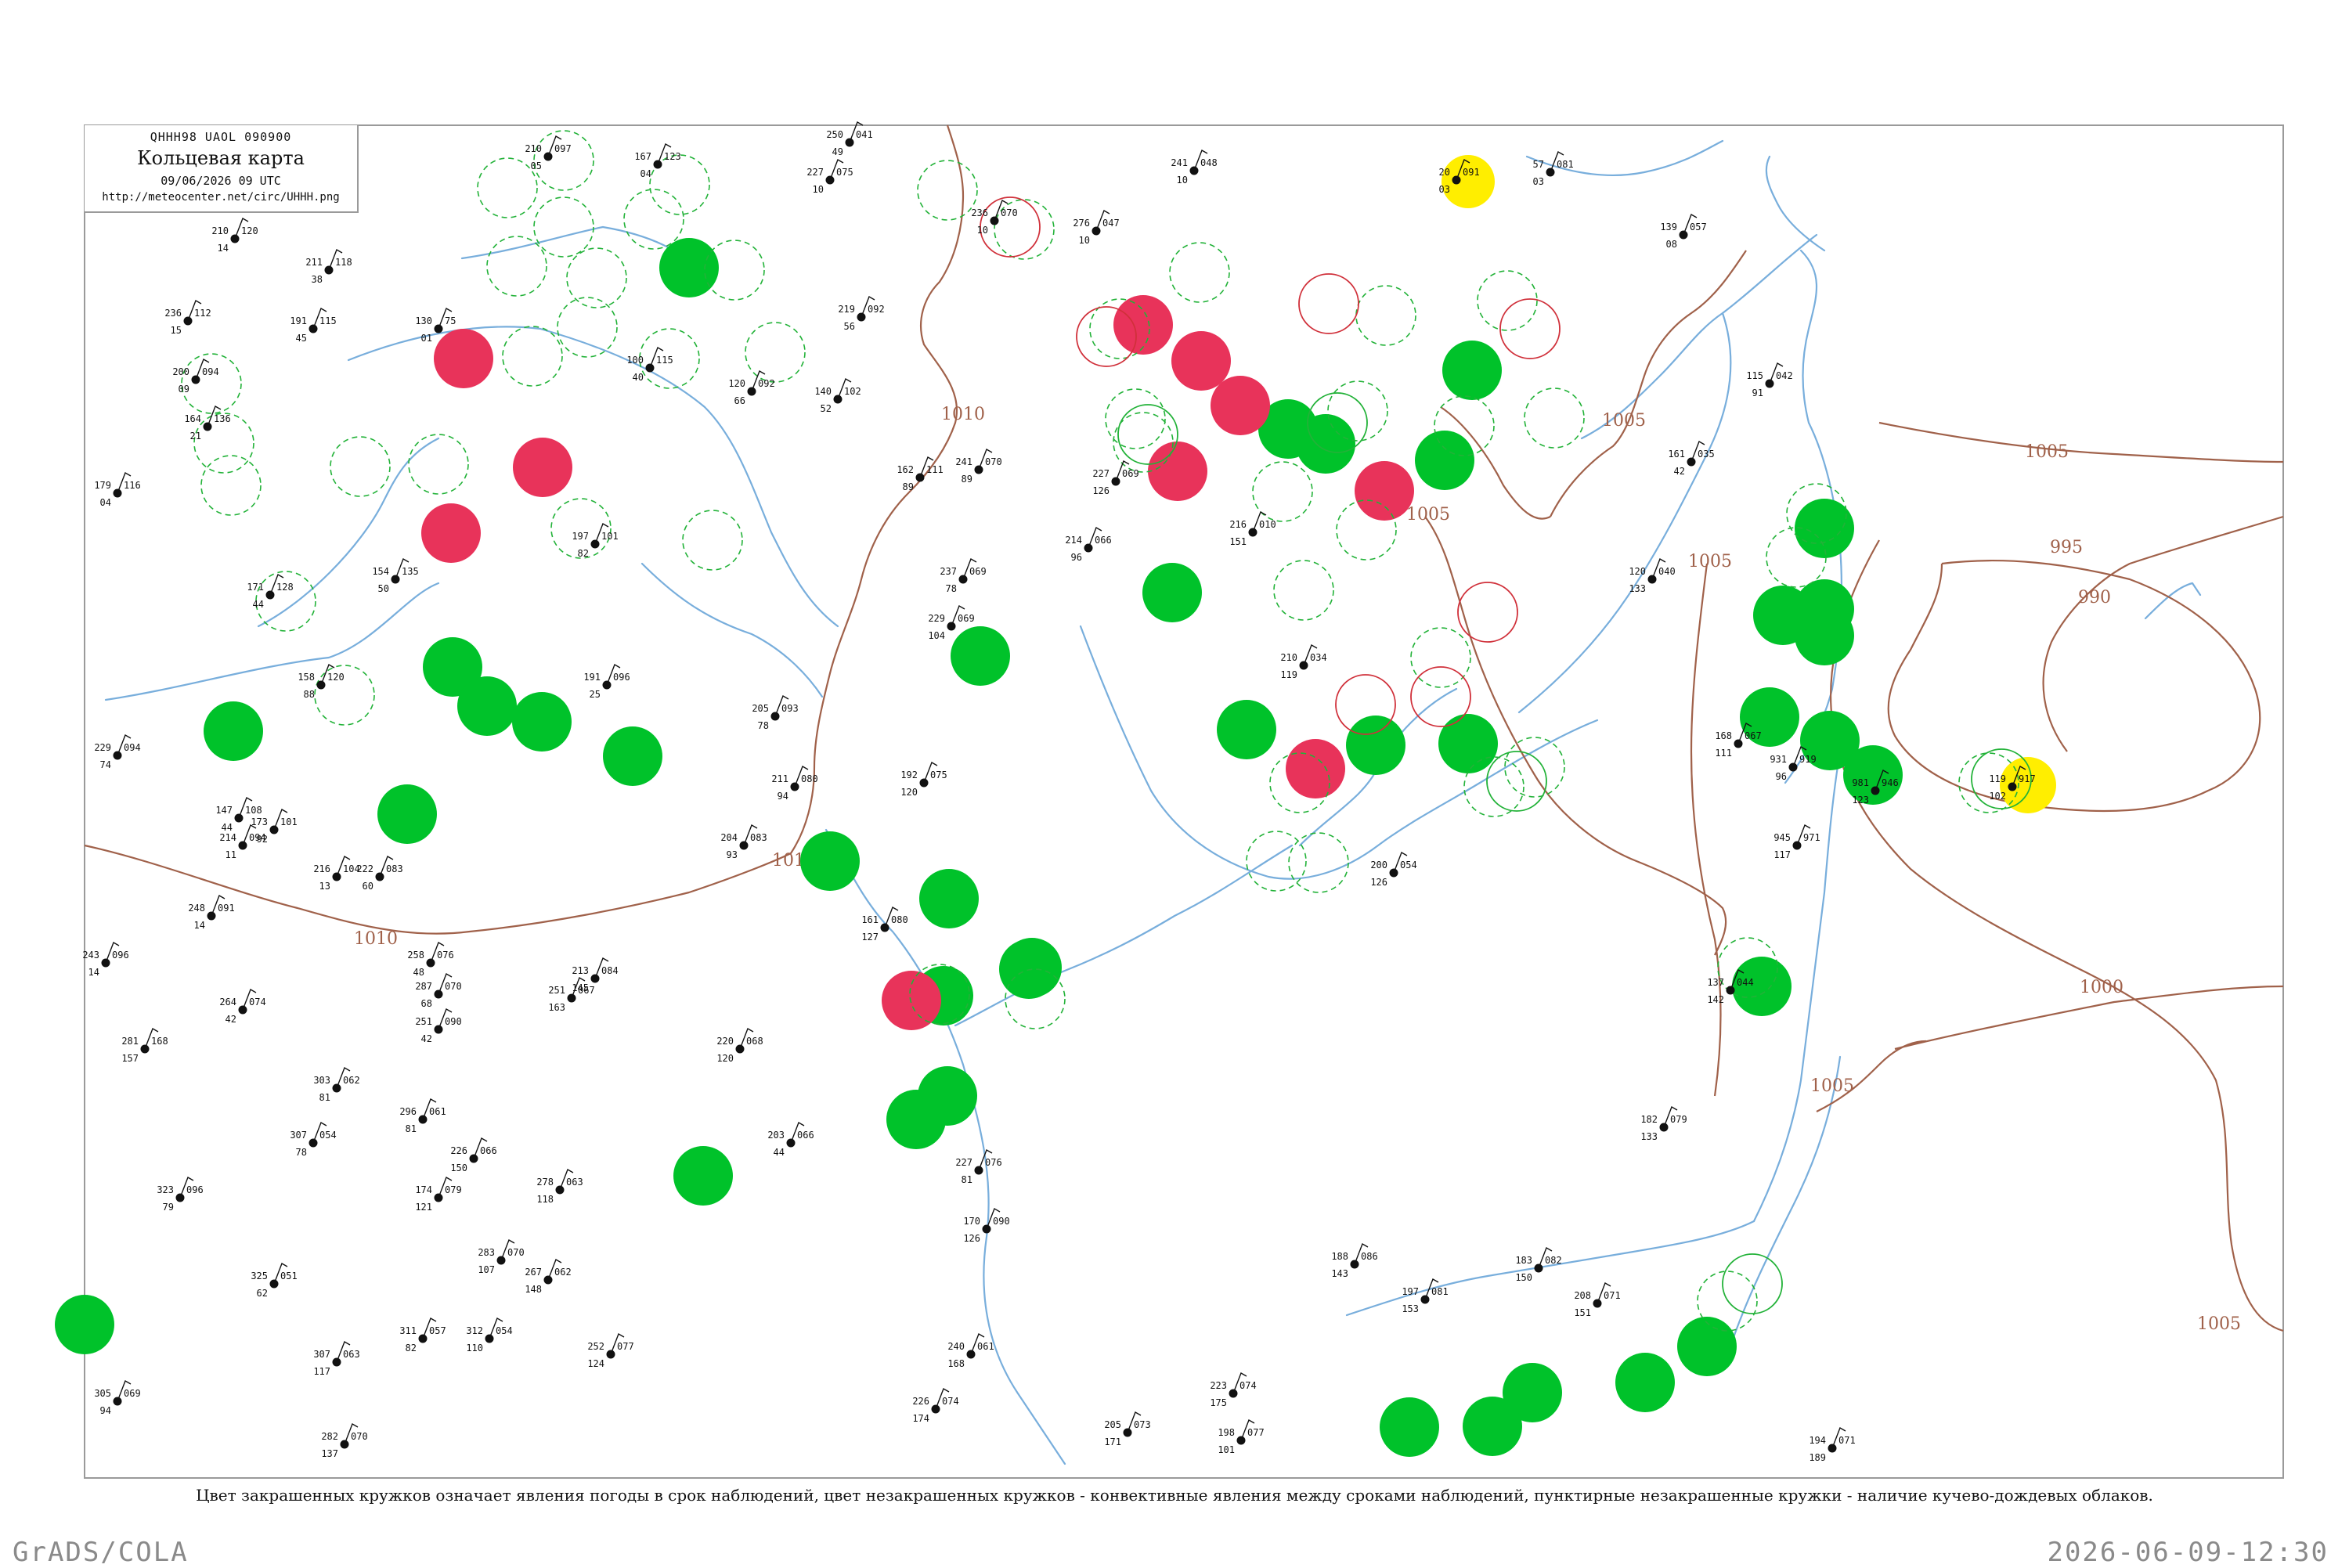 Image resolution: width=2349 pixels, height=1568 pixels. What do you see at coordinates (1680, 471) in the screenshot?
I see `station-dewpoint: 42` at bounding box center [1680, 471].